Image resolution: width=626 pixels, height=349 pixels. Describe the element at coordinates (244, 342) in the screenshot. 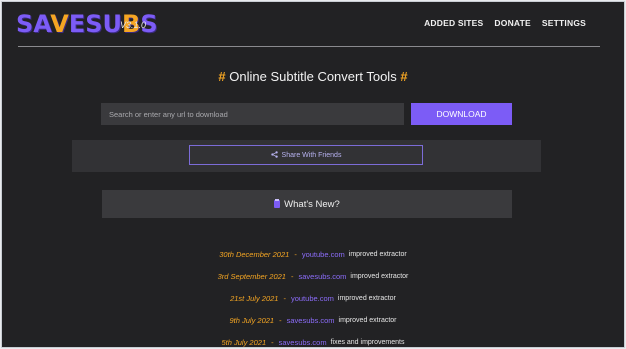

I see `changelog-date: 5th July 2021` at that location.